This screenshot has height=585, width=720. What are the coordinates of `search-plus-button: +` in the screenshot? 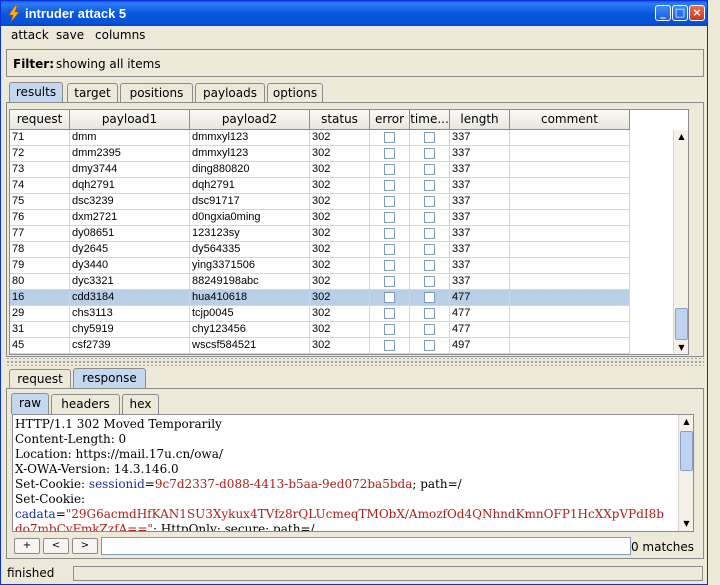 It's located at (27, 546).